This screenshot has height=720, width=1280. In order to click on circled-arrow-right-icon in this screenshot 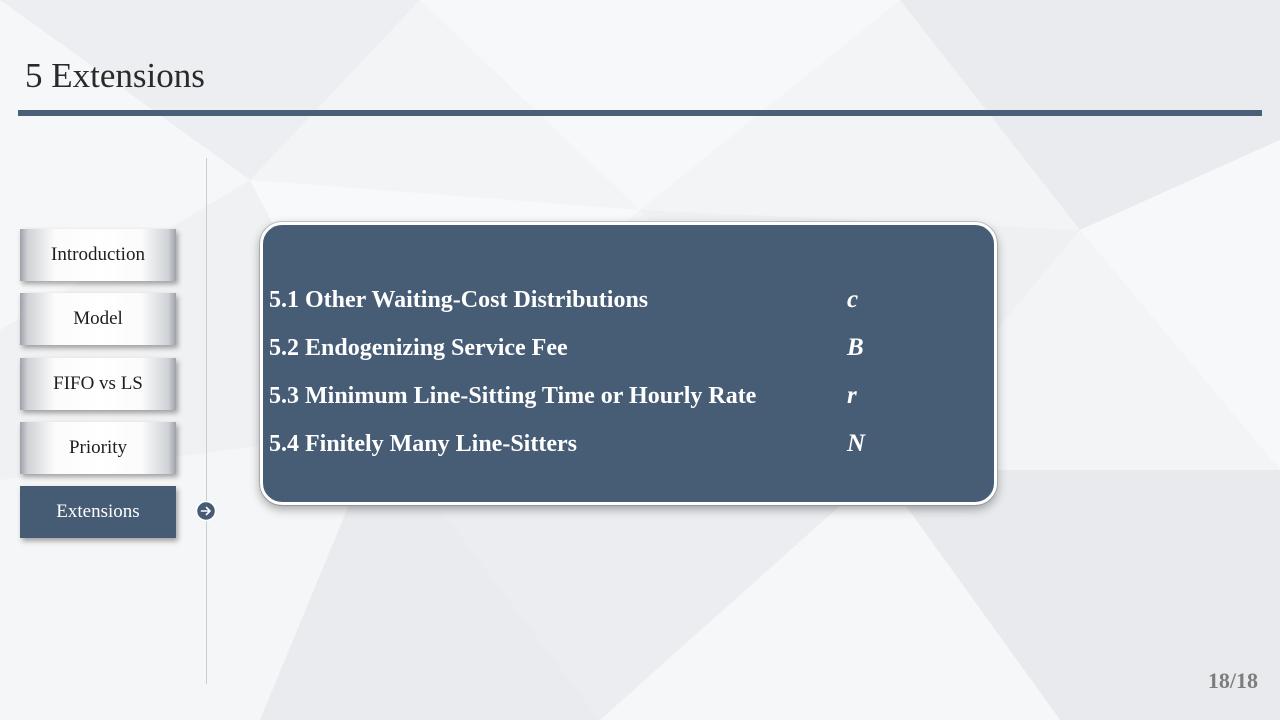, I will do `click(206, 511)`.